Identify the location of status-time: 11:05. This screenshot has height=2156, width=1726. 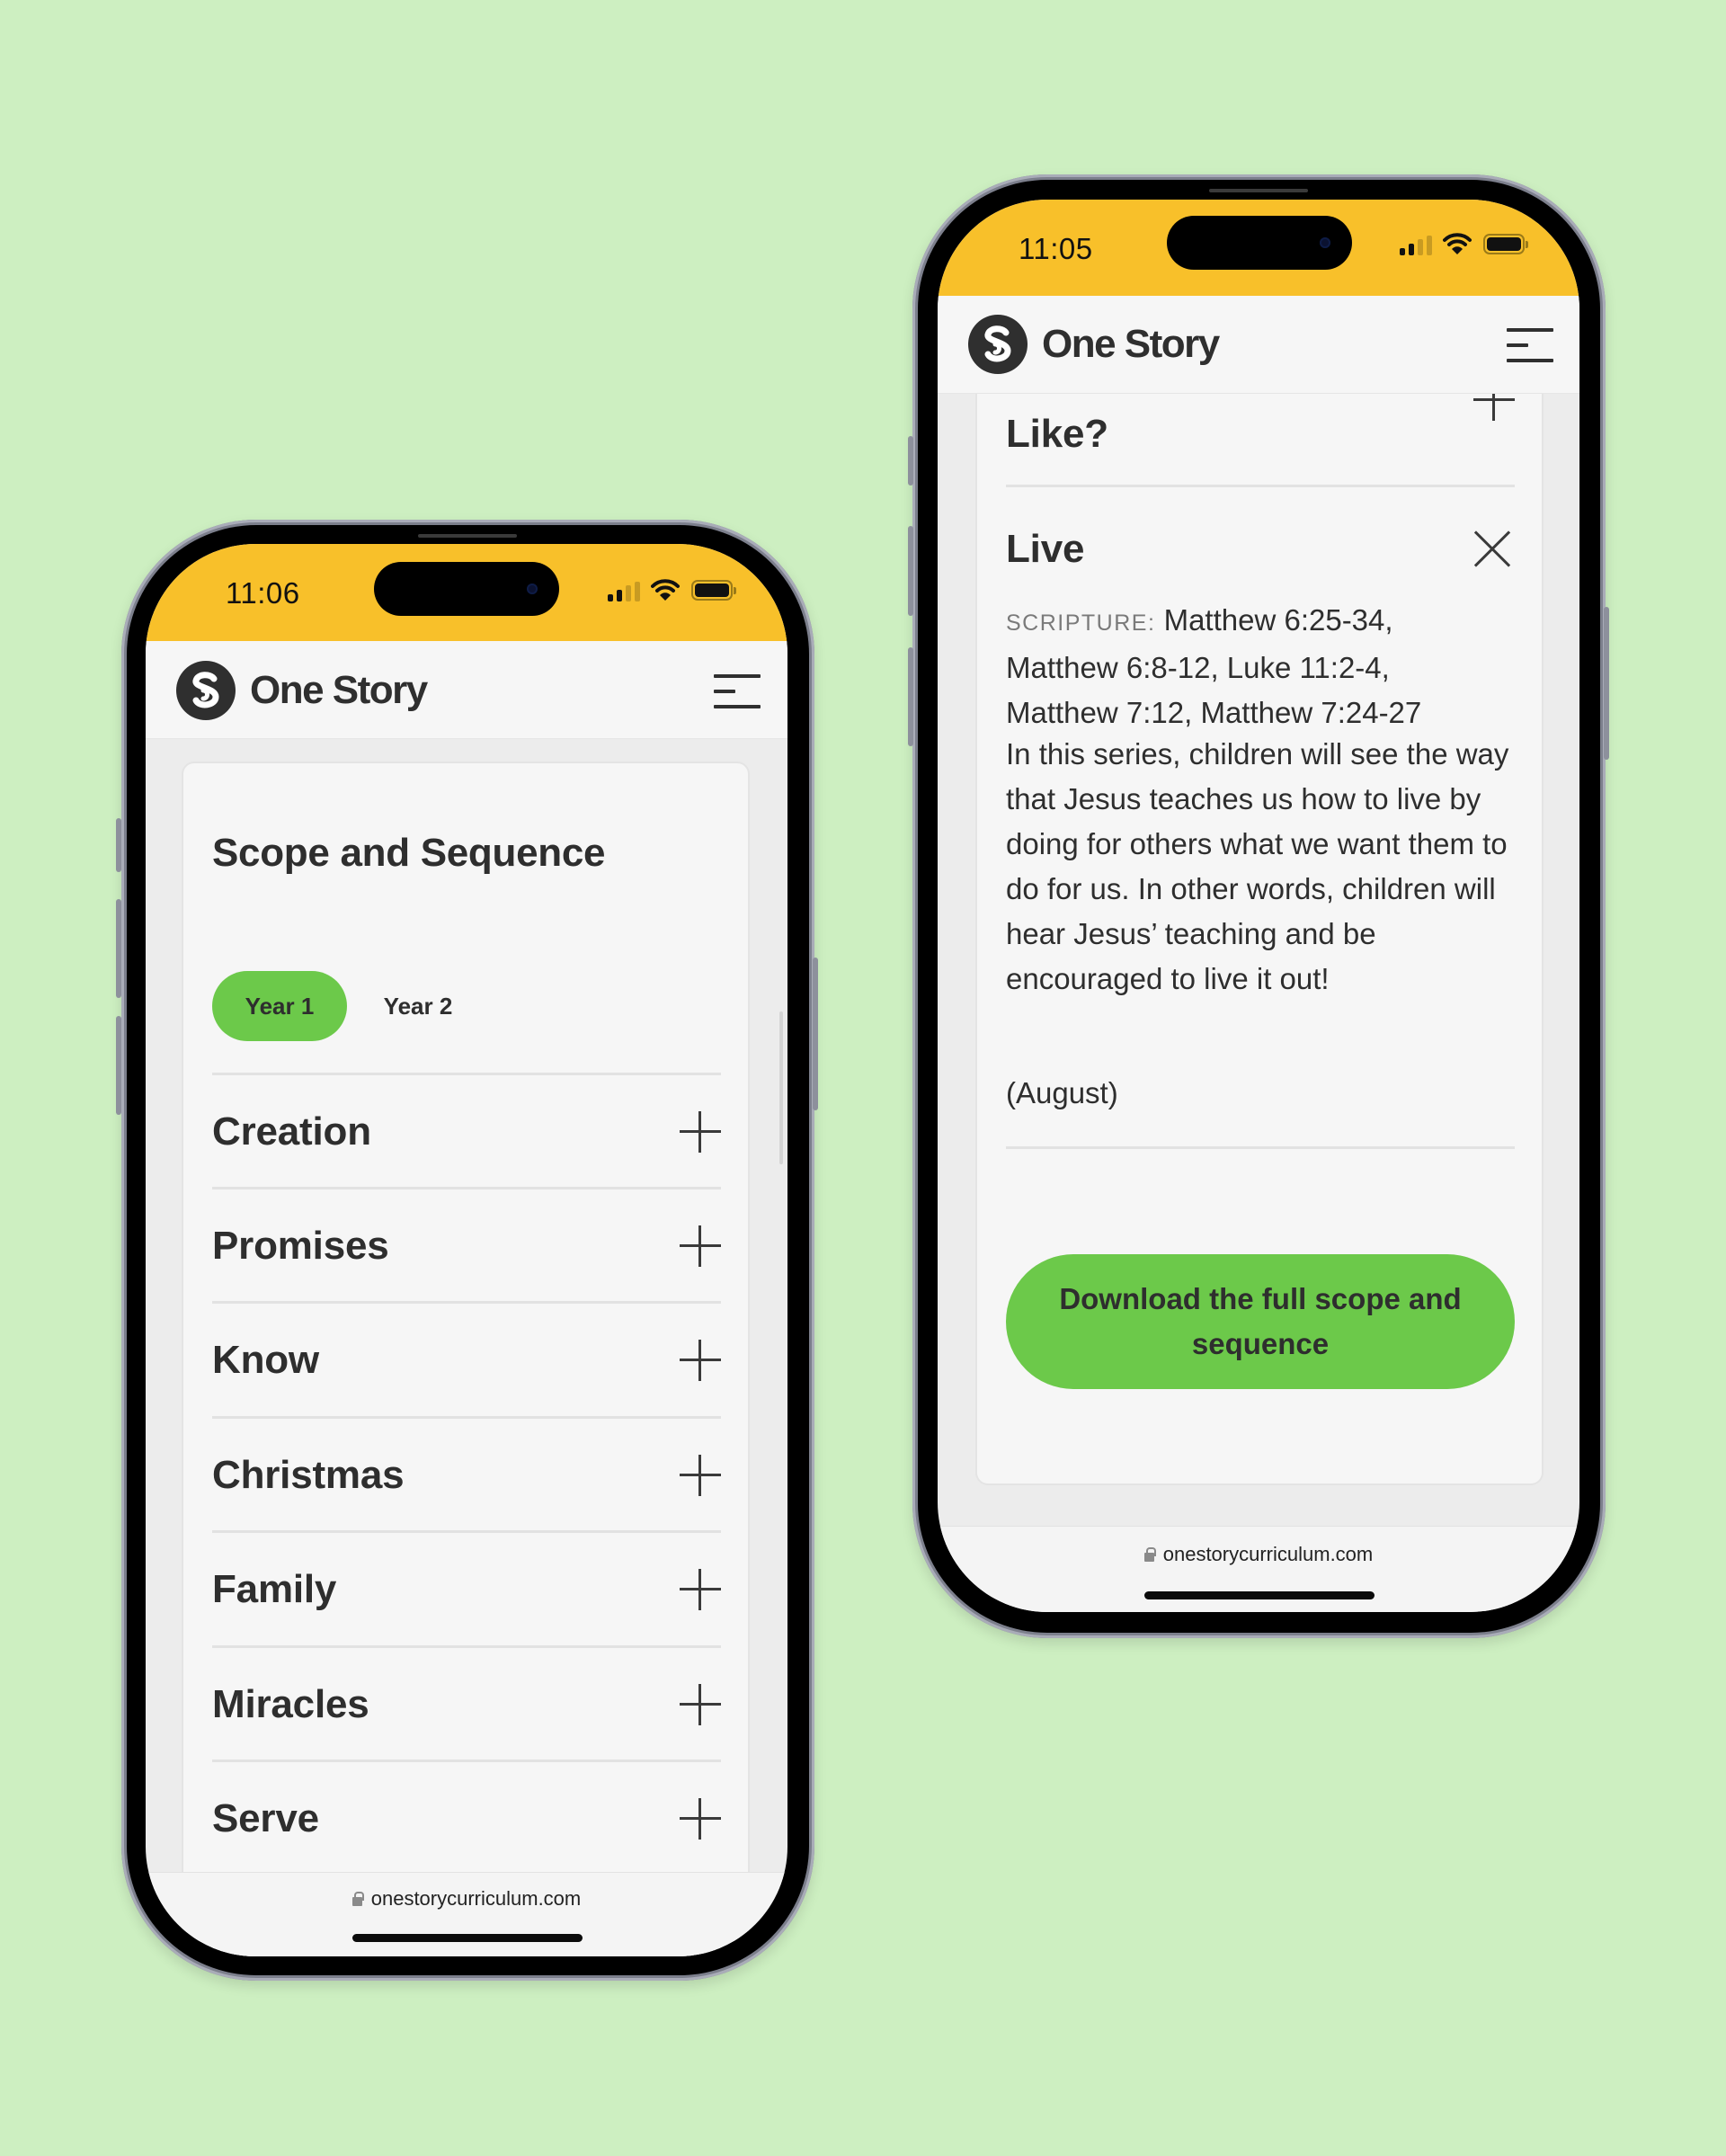
(1056, 249).